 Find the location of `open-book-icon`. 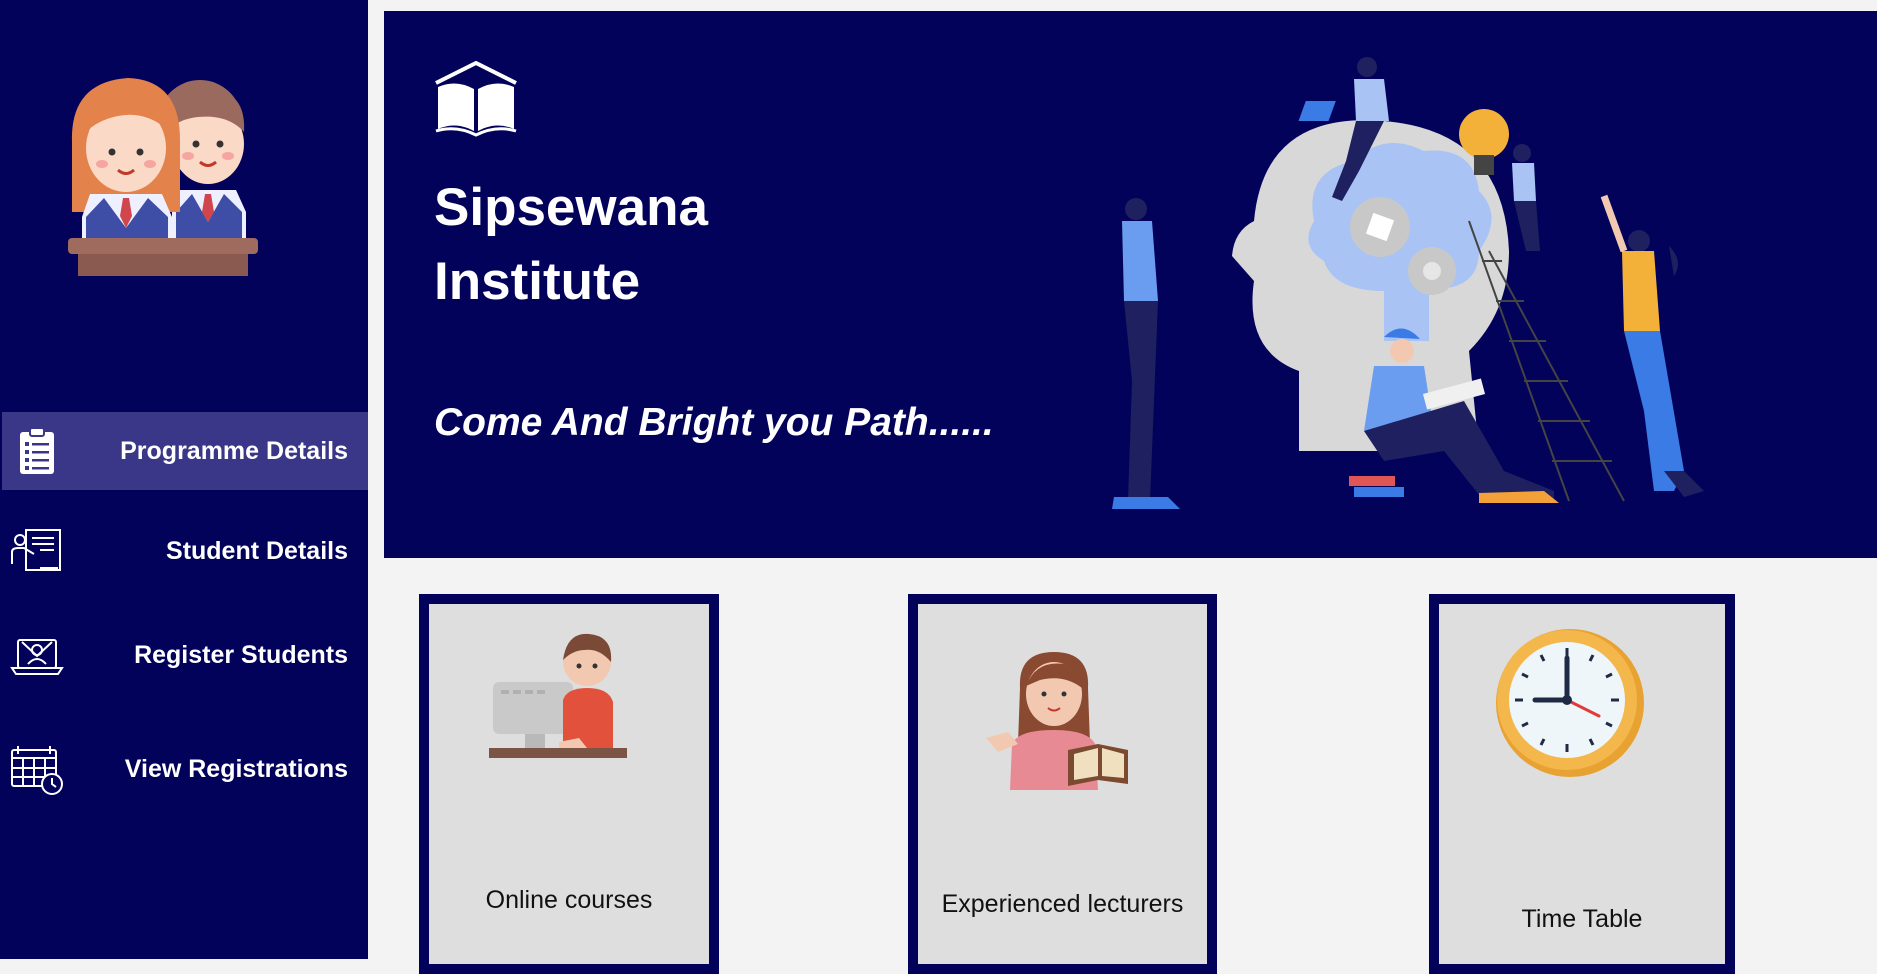

open-book-icon is located at coordinates (476, 98).